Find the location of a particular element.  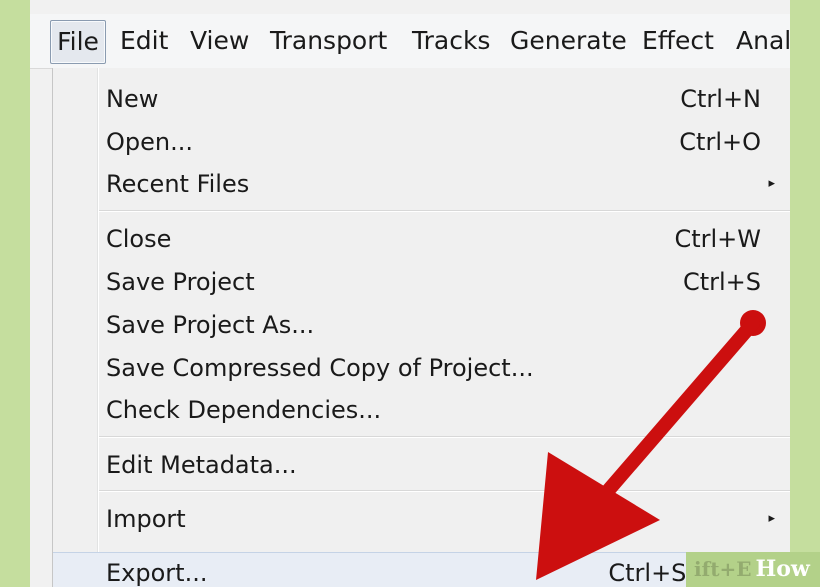

red-arrow-icon is located at coordinates (651, 445).